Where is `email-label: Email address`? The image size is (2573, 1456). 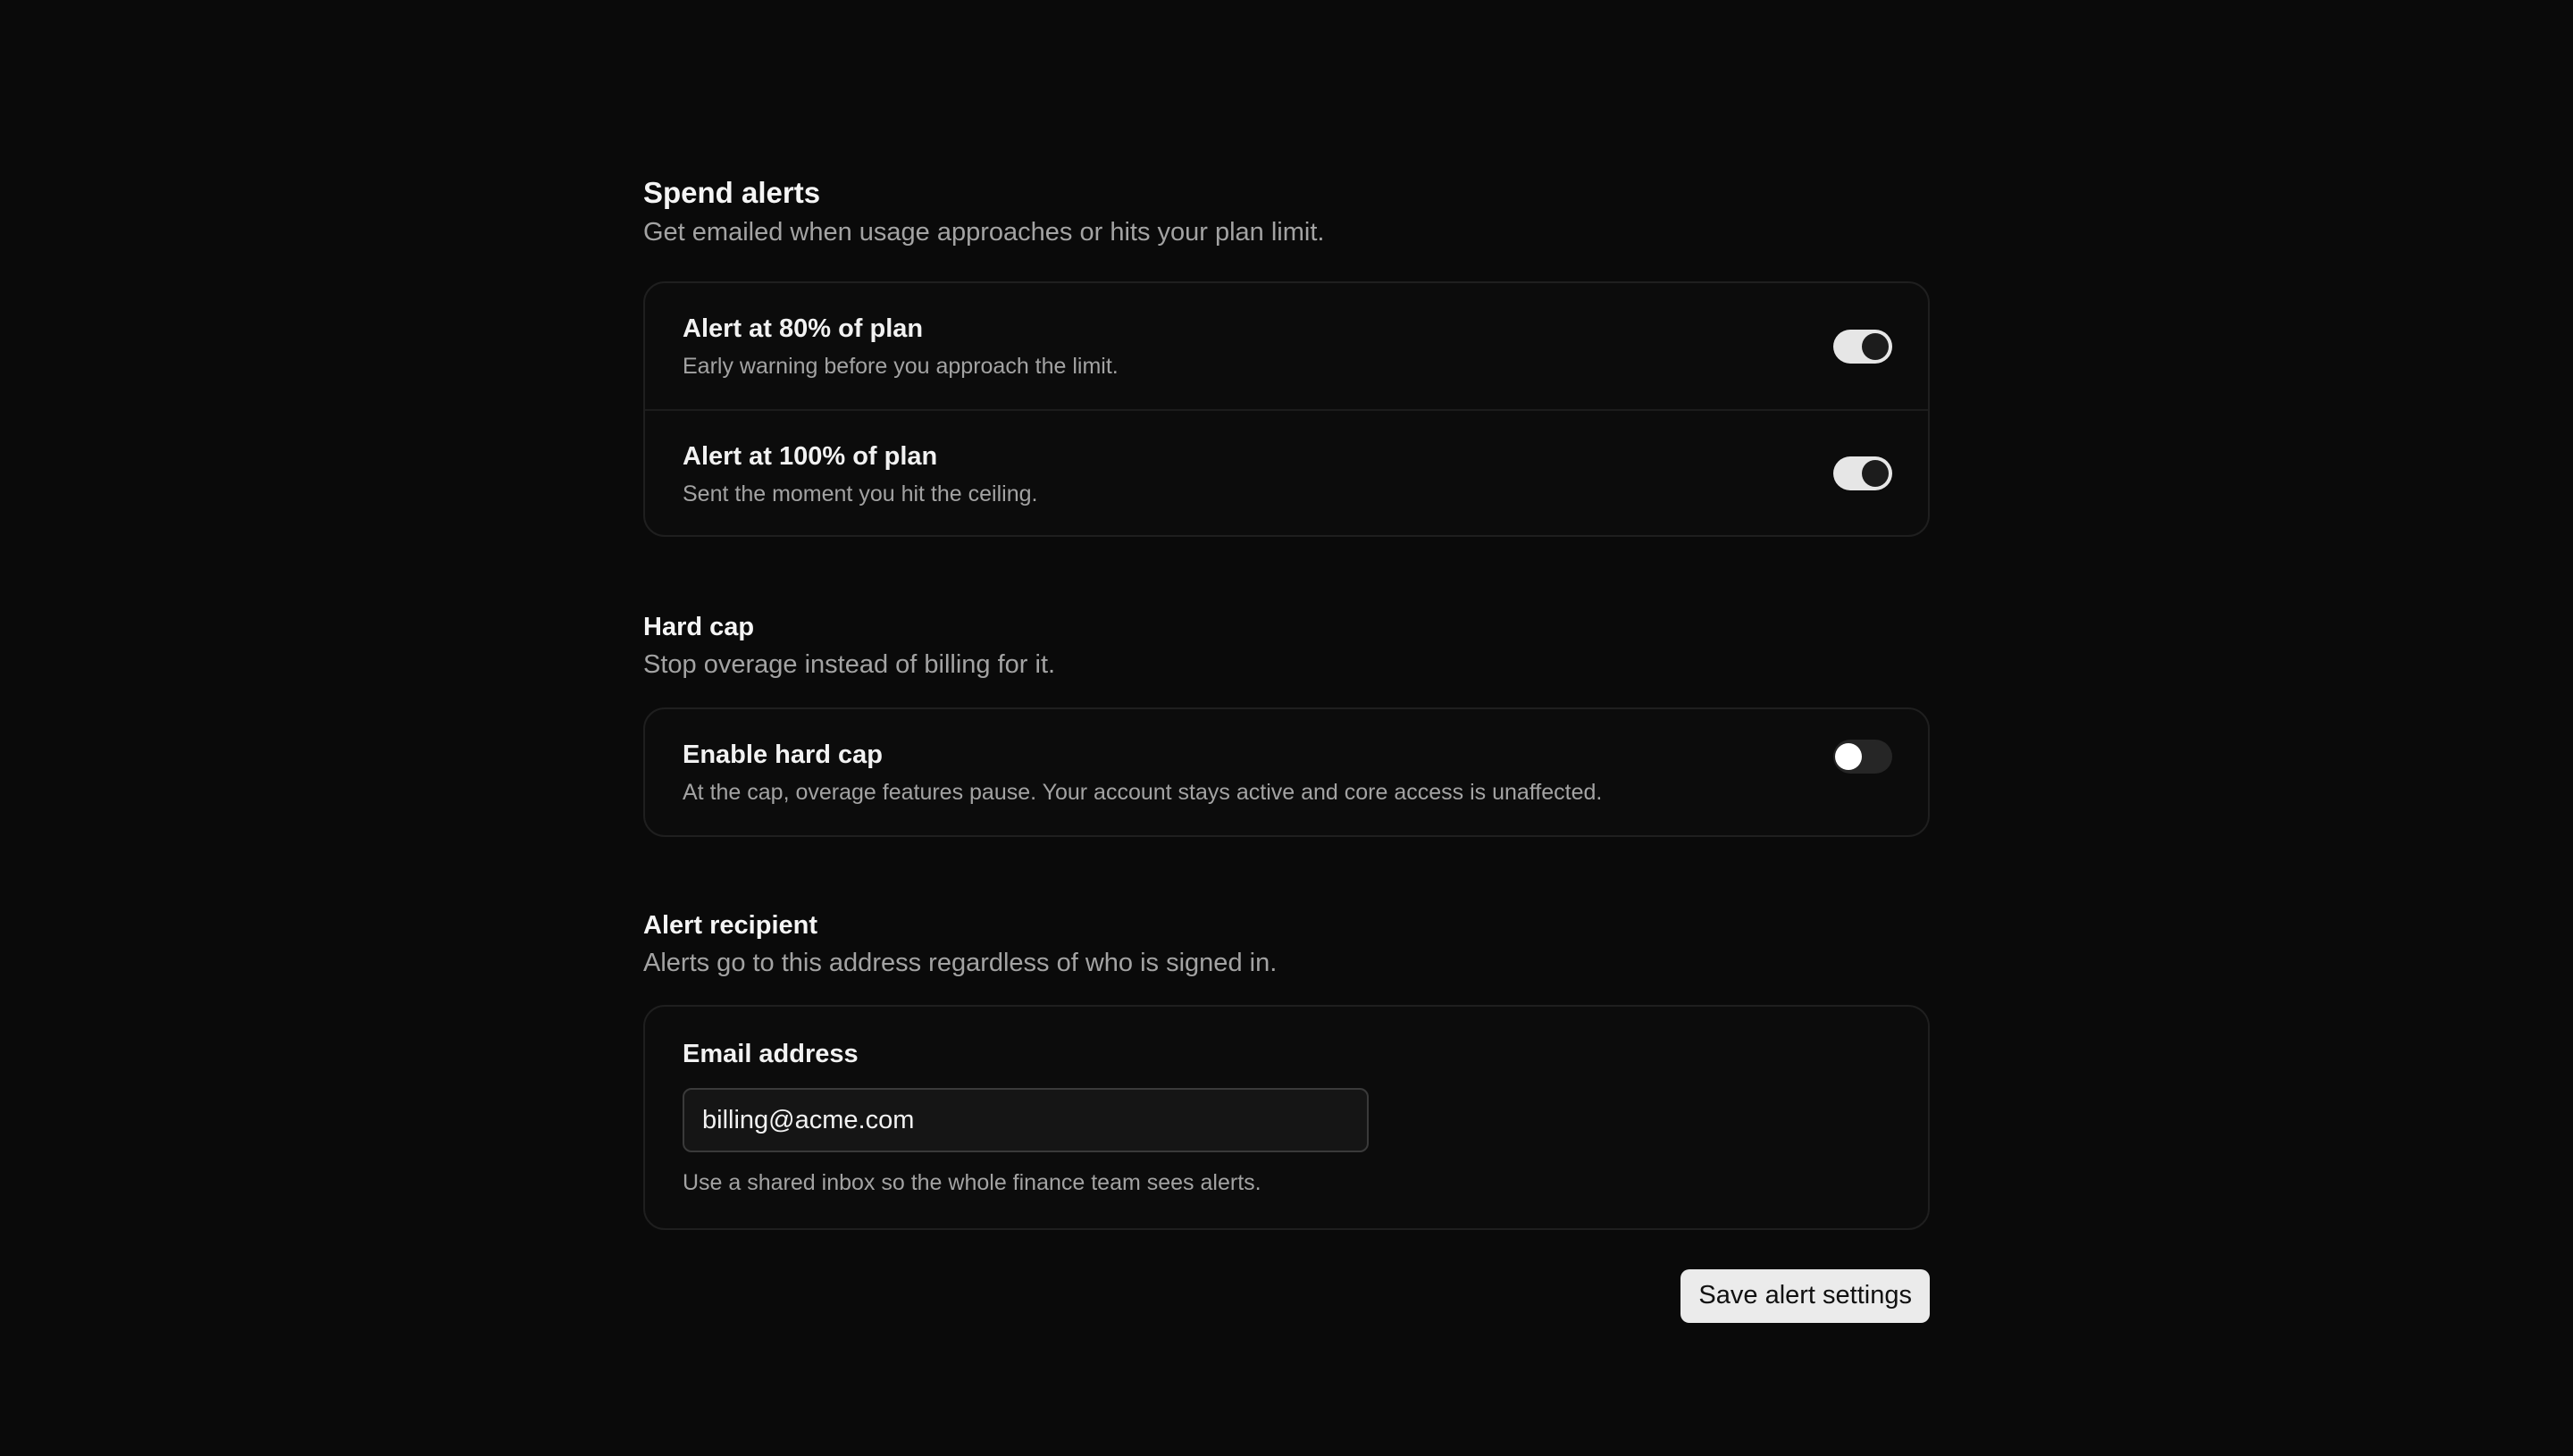 email-label: Email address is located at coordinates (771, 1054).